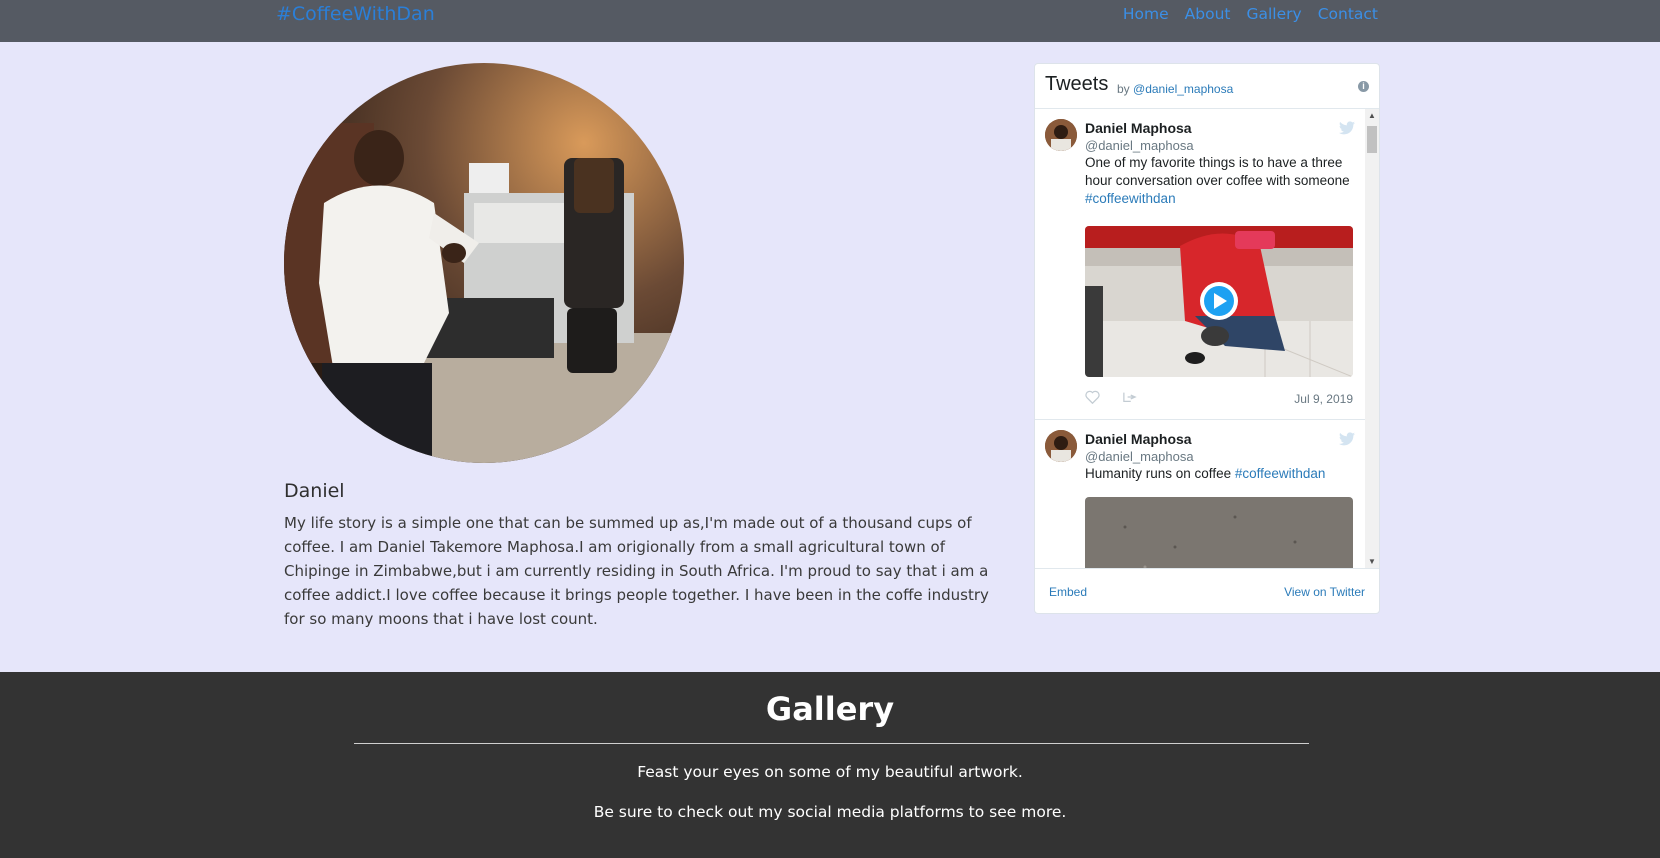  What do you see at coordinates (1111, 399) in the screenshot?
I see `tweet-actions` at bounding box center [1111, 399].